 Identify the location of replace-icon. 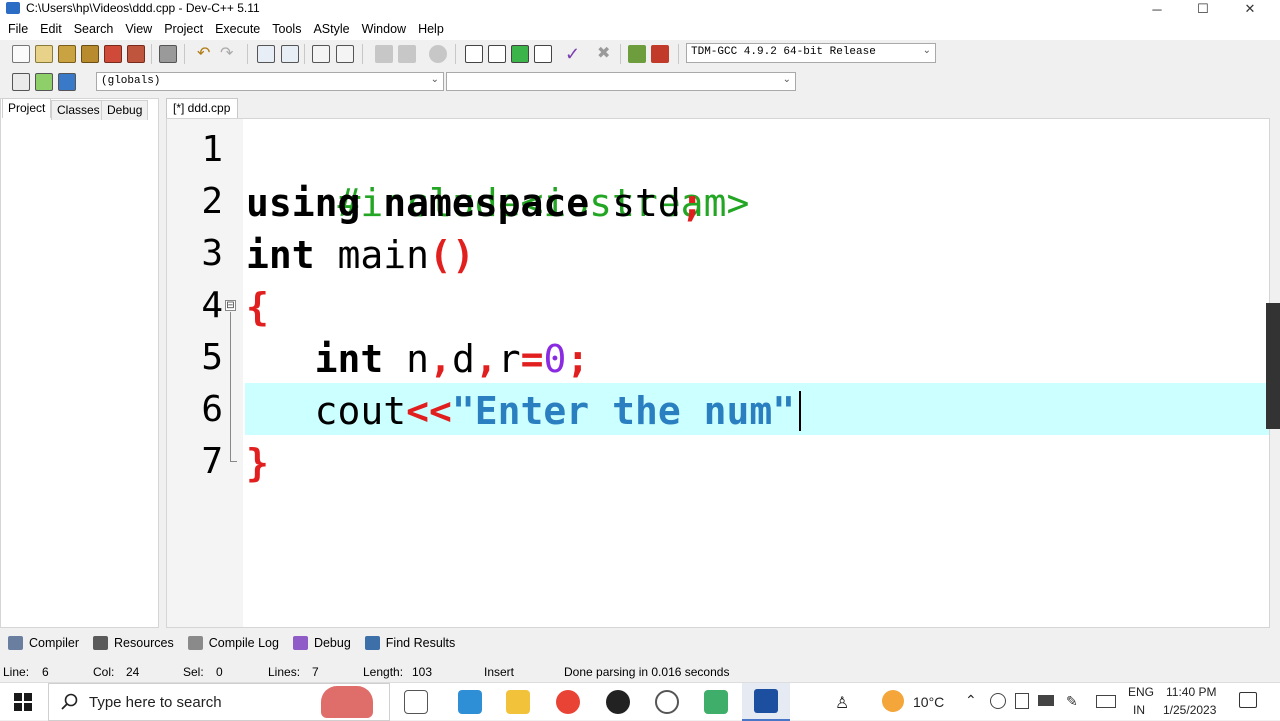
(290, 54).